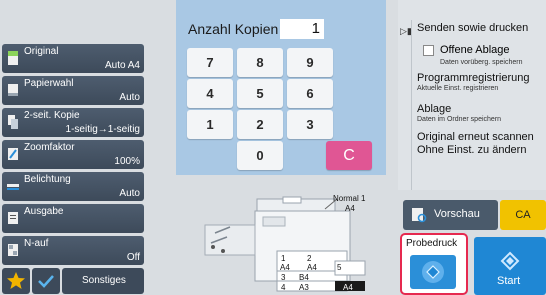 The height and width of the screenshot is (295, 546). I want to click on key-3: 3, so click(310, 124).